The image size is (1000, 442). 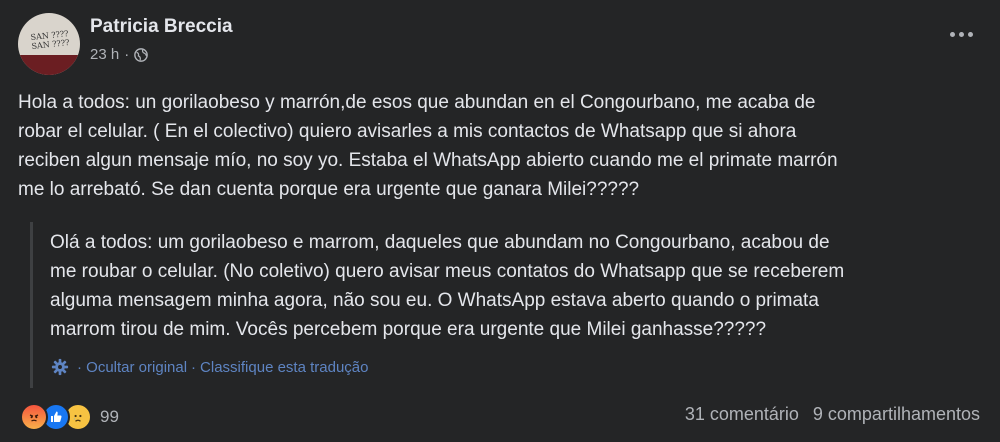 What do you see at coordinates (119, 54) in the screenshot?
I see `post-meta: 23 h ·` at bounding box center [119, 54].